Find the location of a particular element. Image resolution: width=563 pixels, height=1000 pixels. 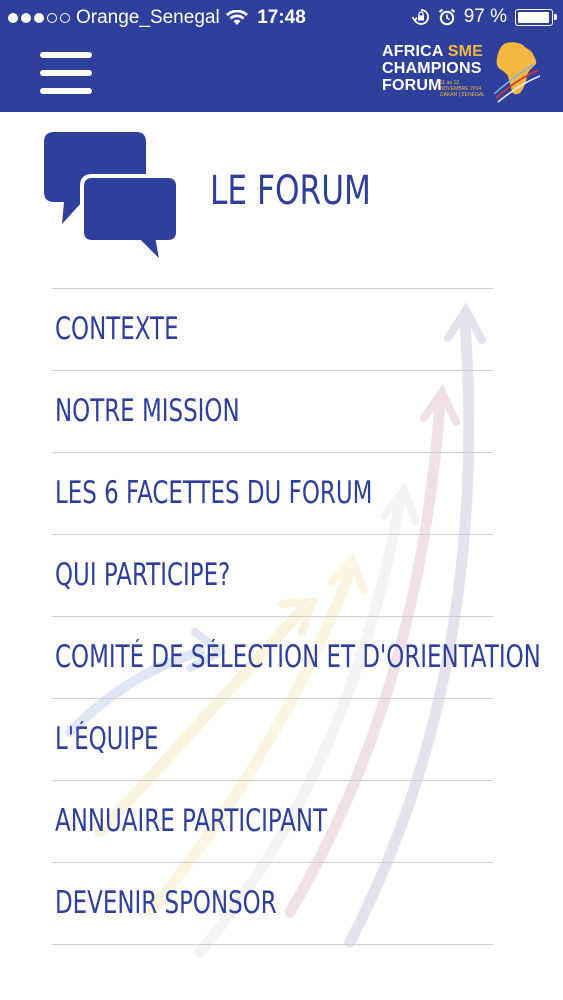

menu-item-label: L'ÉQUIPE is located at coordinates (107, 739).